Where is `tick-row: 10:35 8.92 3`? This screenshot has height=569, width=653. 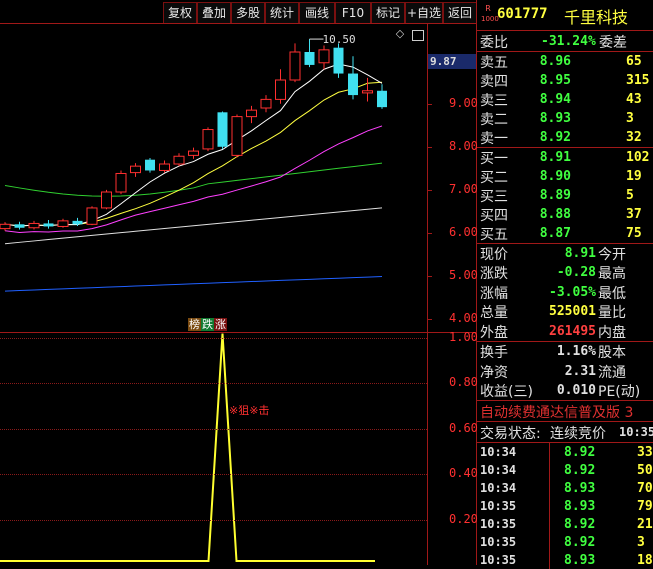
tick-row: 10:35 8.92 3 is located at coordinates (565, 542).